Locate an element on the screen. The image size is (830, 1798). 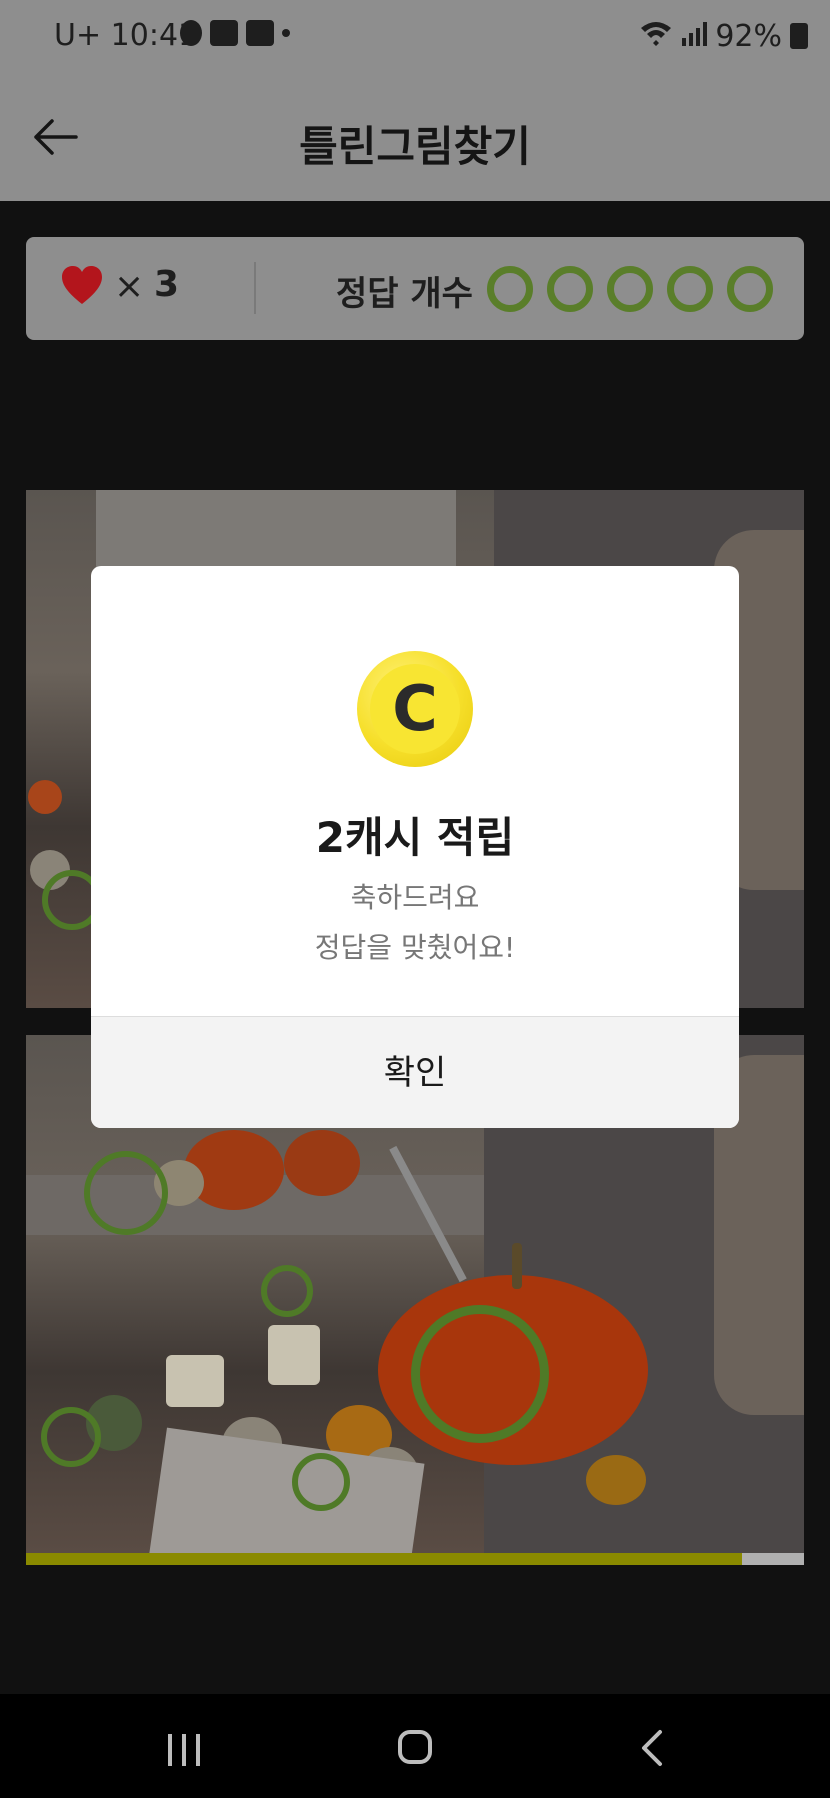
notification-icons is located at coordinates (235, 33).